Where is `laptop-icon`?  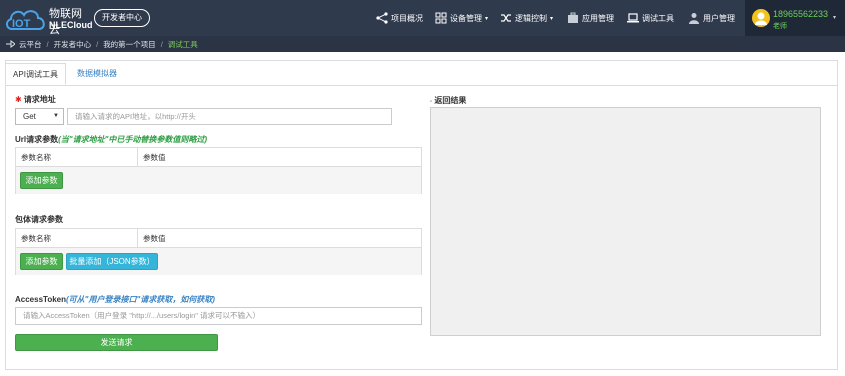
laptop-icon is located at coordinates (633, 18).